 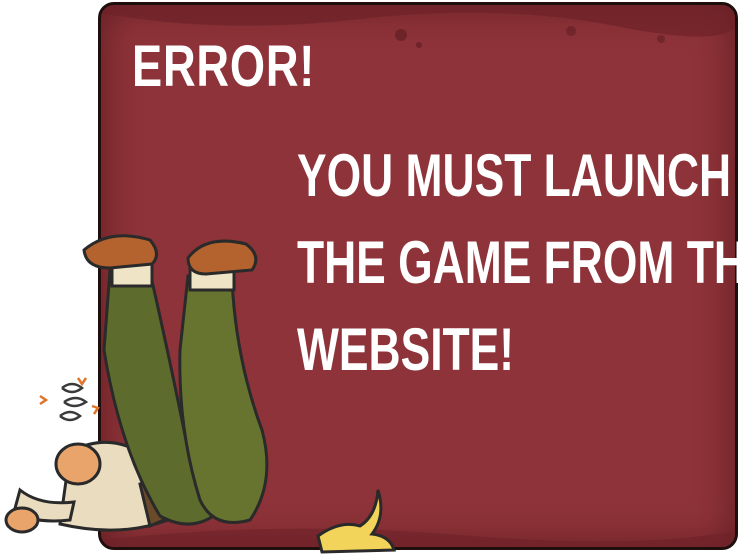 What do you see at coordinates (356, 521) in the screenshot?
I see `banana-peel-icon` at bounding box center [356, 521].